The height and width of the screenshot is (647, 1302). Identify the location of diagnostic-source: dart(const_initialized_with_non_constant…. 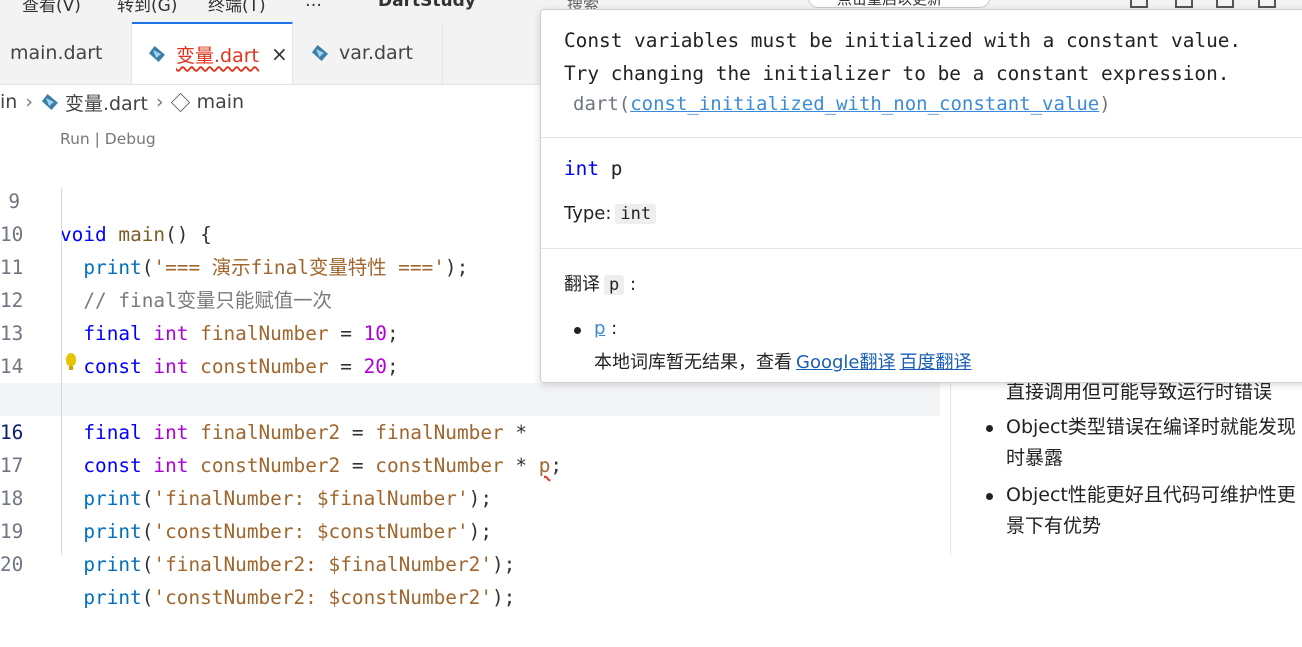
(842, 104).